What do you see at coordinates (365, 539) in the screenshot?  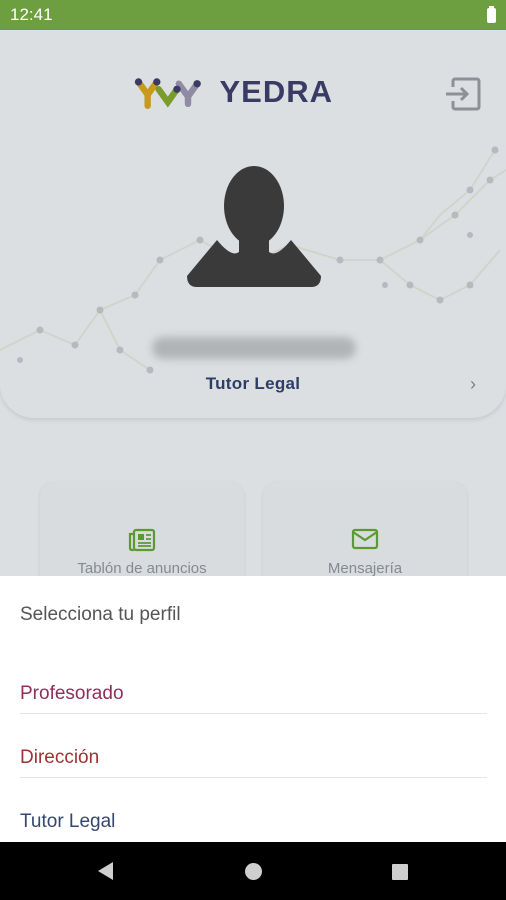 I see `mail-icon` at bounding box center [365, 539].